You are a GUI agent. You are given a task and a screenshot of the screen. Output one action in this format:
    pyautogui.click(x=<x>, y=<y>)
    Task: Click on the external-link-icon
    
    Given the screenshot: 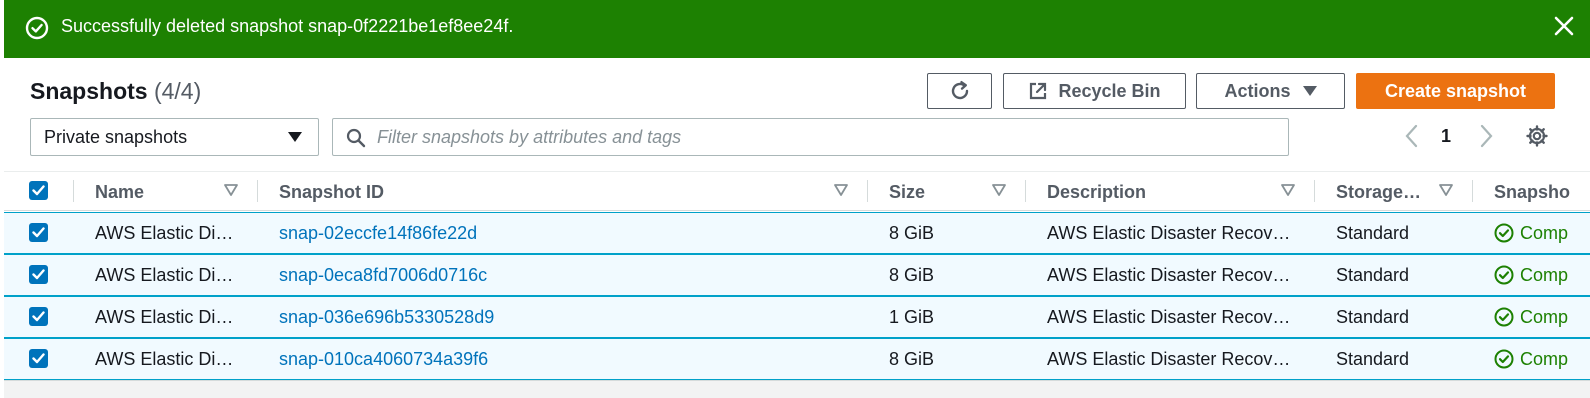 What is the action you would take?
    pyautogui.click(x=1038, y=91)
    